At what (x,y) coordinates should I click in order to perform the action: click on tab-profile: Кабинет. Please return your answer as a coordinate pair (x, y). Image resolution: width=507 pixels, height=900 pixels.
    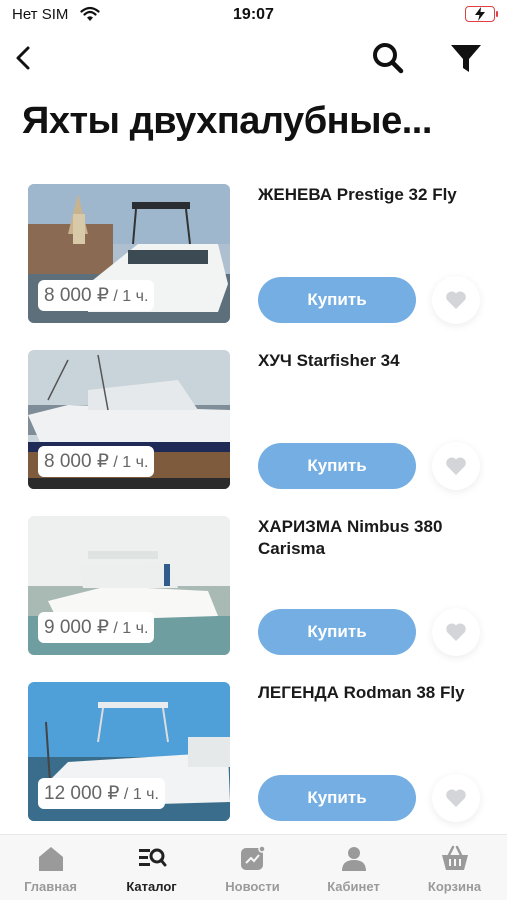
    Looking at the image, I should click on (353, 871).